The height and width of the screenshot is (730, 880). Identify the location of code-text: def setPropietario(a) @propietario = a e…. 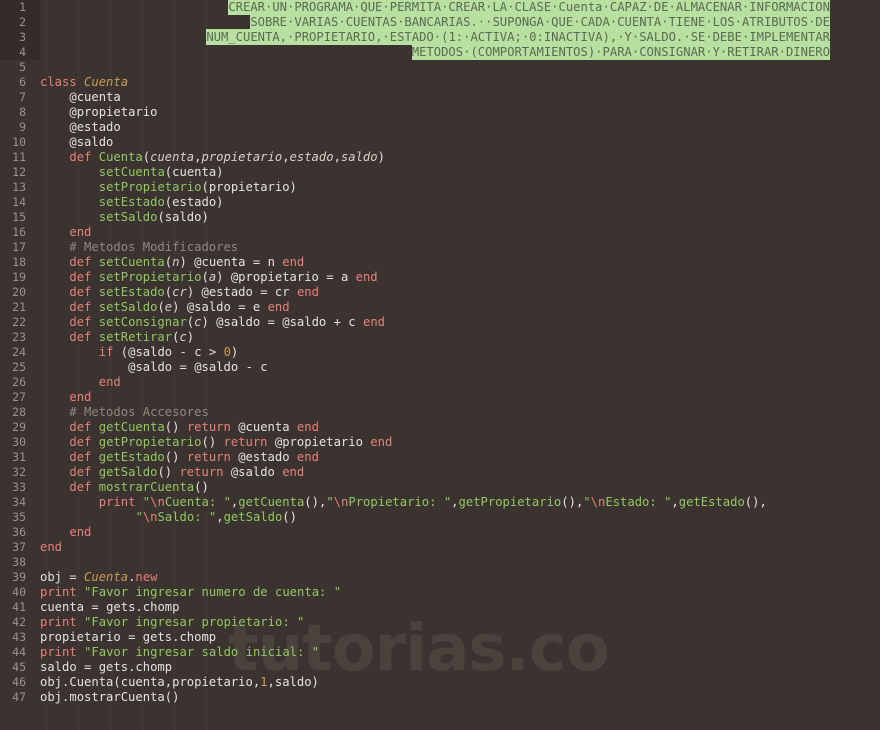
(223, 277).